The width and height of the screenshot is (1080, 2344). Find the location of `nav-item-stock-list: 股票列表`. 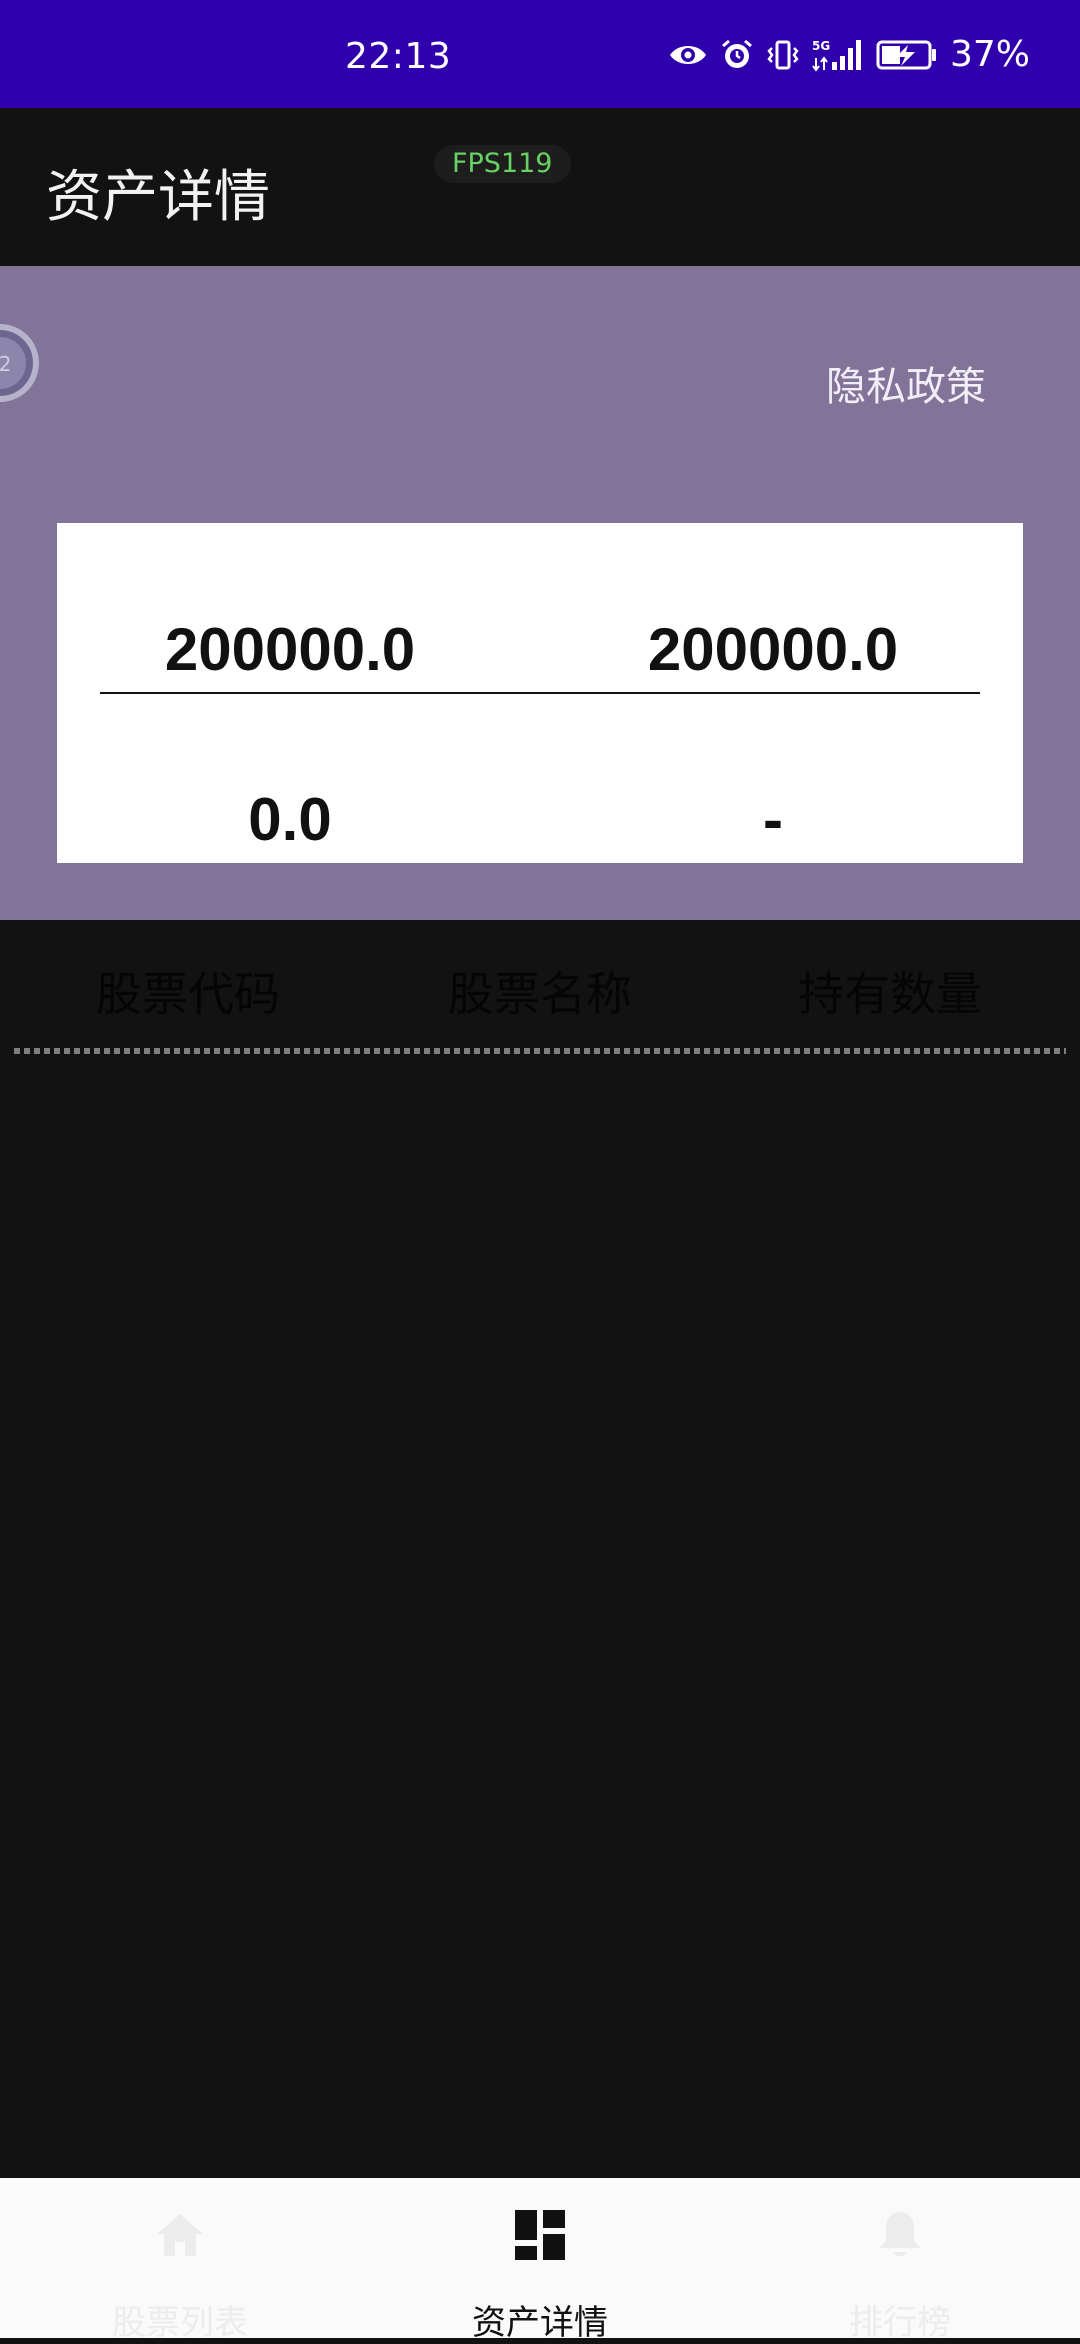

nav-item-stock-list: 股票列表 is located at coordinates (180, 2260).